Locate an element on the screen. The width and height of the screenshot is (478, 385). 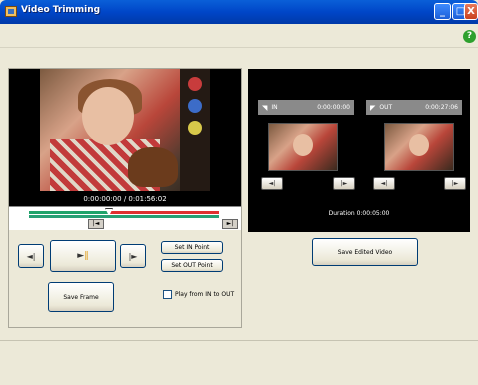
in-label: IN is located at coordinates (274, 107).